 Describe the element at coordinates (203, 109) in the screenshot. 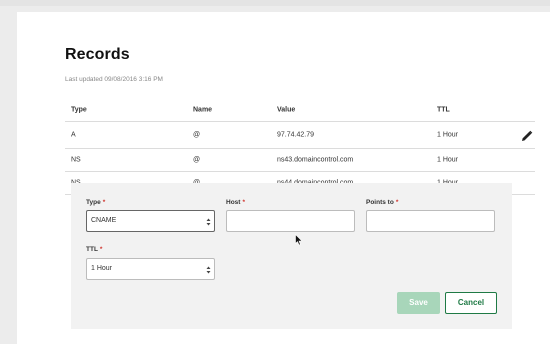

I see `header-name: Name` at that location.